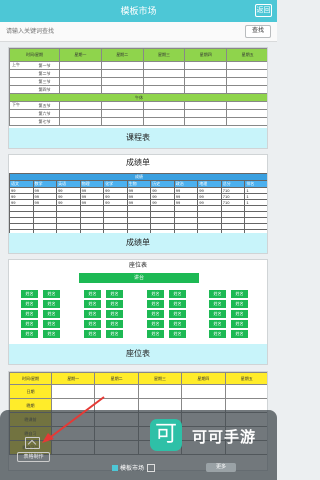 Image resolution: width=320 pixels, height=480 pixels. What do you see at coordinates (34, 105) in the screenshot?
I see `period-cell: 下午 第五节` at bounding box center [34, 105].